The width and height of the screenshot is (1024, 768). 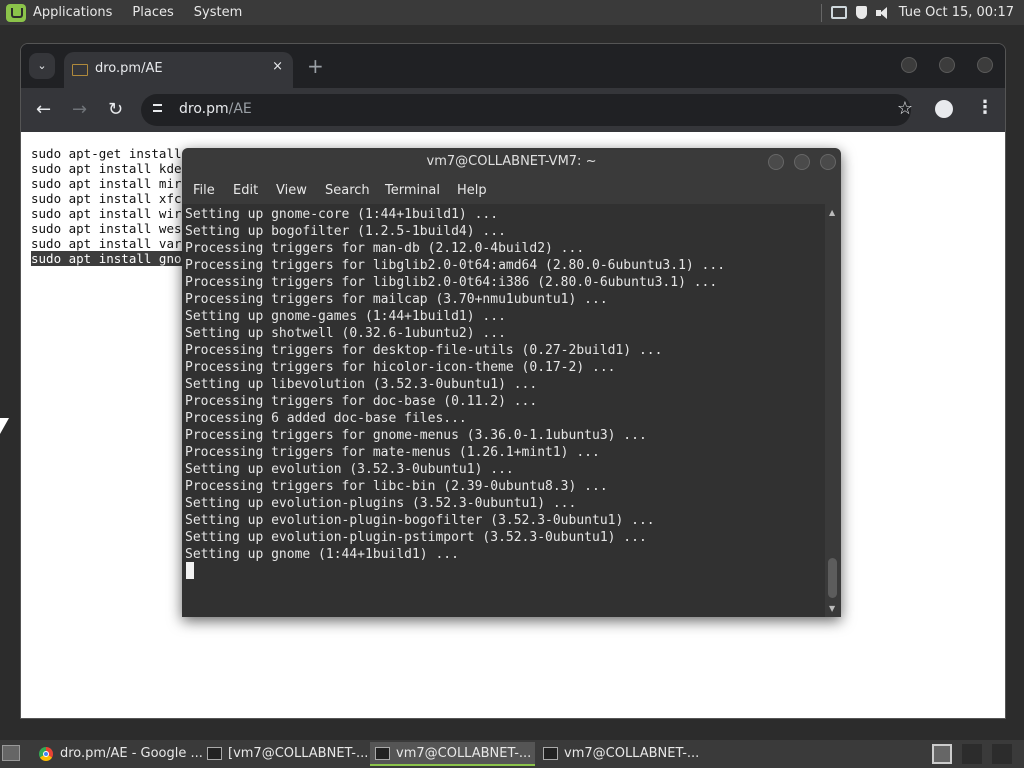 I want to click on folder-favicon-icon, so click(x=80, y=69).